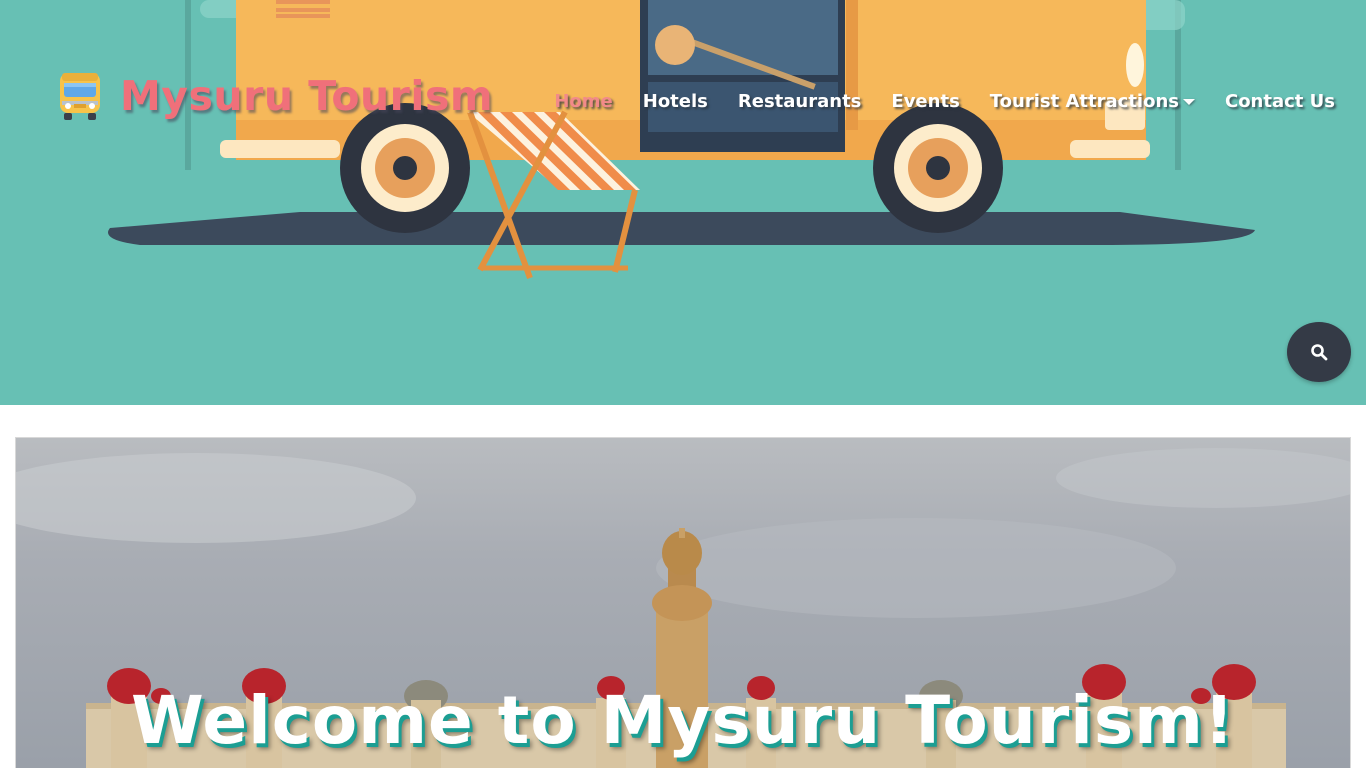 The image size is (1366, 768). I want to click on search-button, so click(1319, 352).